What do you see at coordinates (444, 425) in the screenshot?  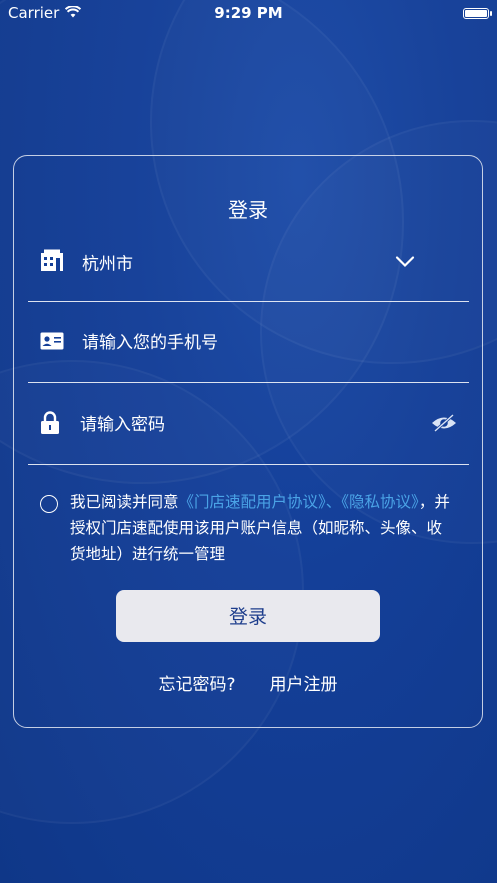 I see `eye-slash-icon` at bounding box center [444, 425].